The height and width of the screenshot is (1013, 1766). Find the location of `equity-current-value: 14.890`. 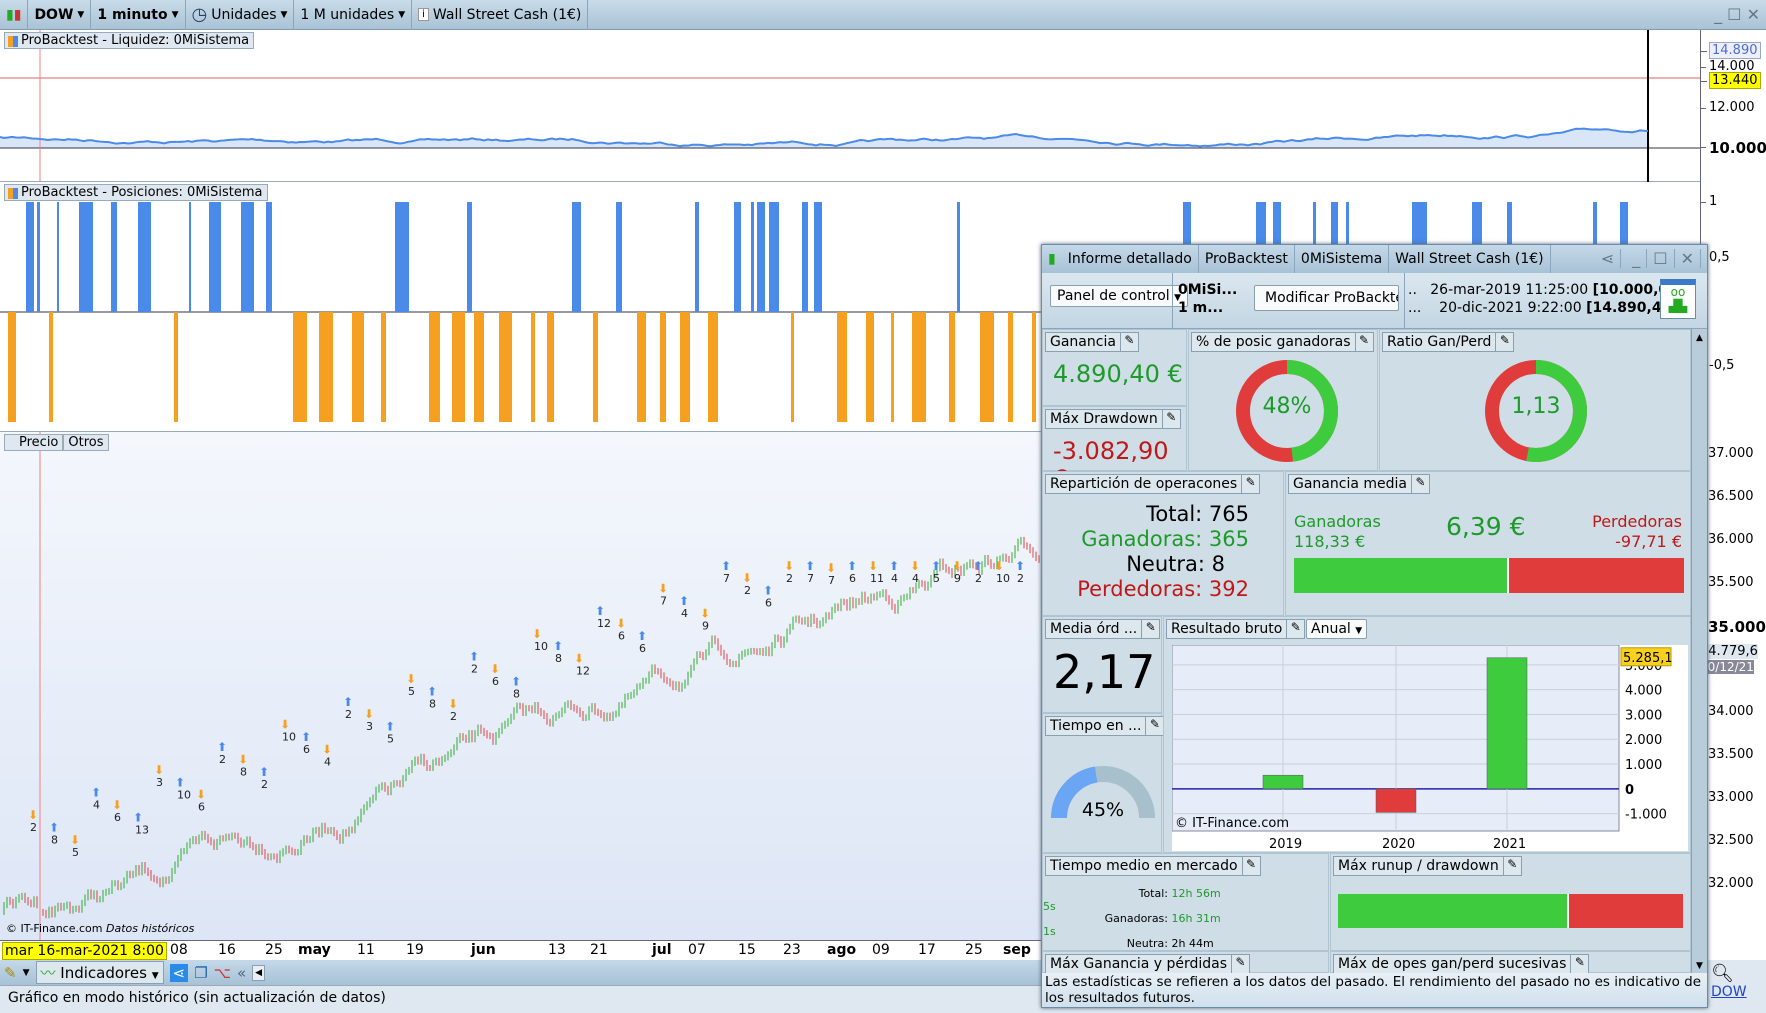

equity-current-value: 14.890 is located at coordinates (1731, 50).